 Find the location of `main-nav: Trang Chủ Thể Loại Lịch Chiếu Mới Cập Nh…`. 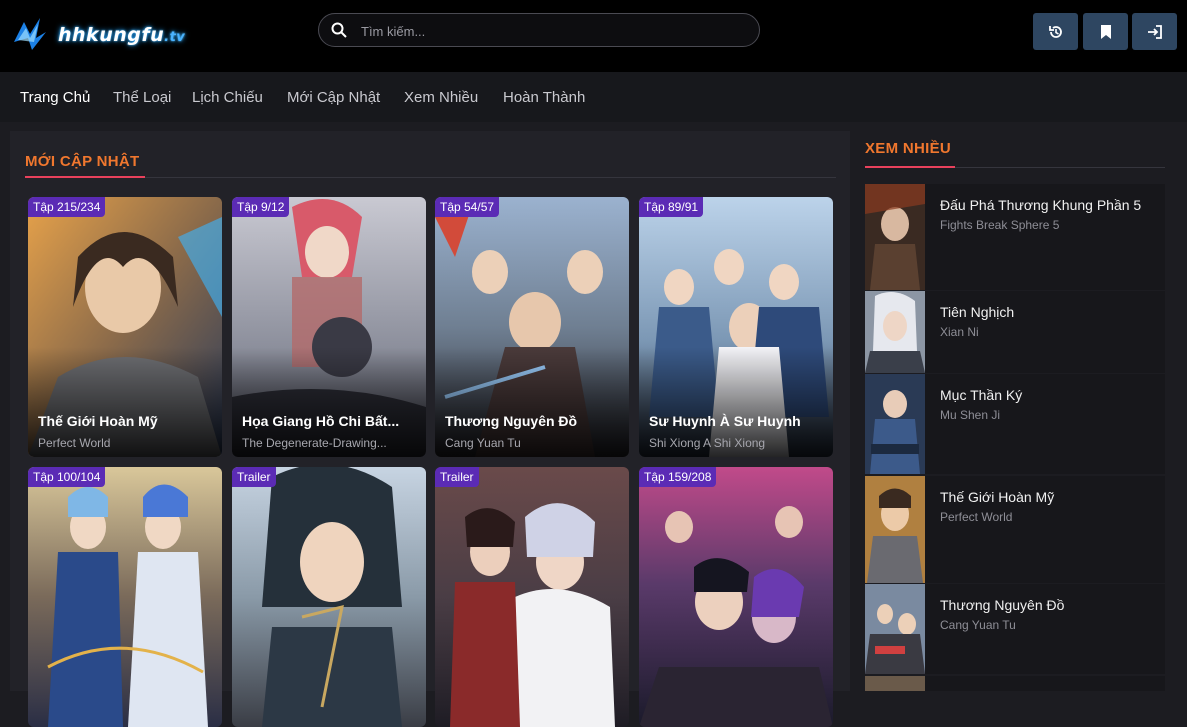

main-nav: Trang Chủ Thể Loại Lịch Chiếu Mới Cập Nh… is located at coordinates (593, 97).